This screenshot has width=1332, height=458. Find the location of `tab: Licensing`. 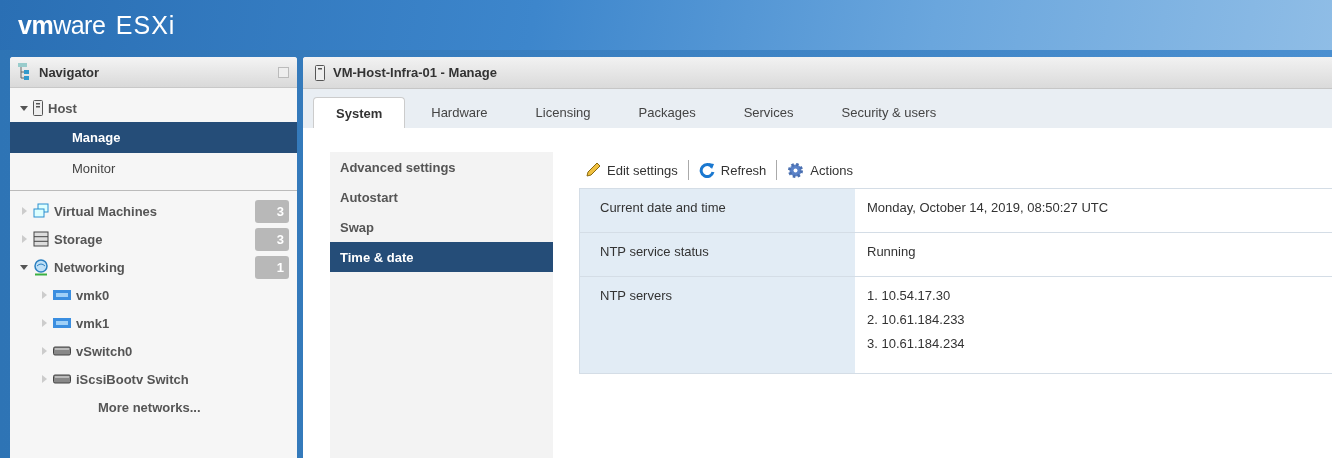

tab: Licensing is located at coordinates (563, 112).